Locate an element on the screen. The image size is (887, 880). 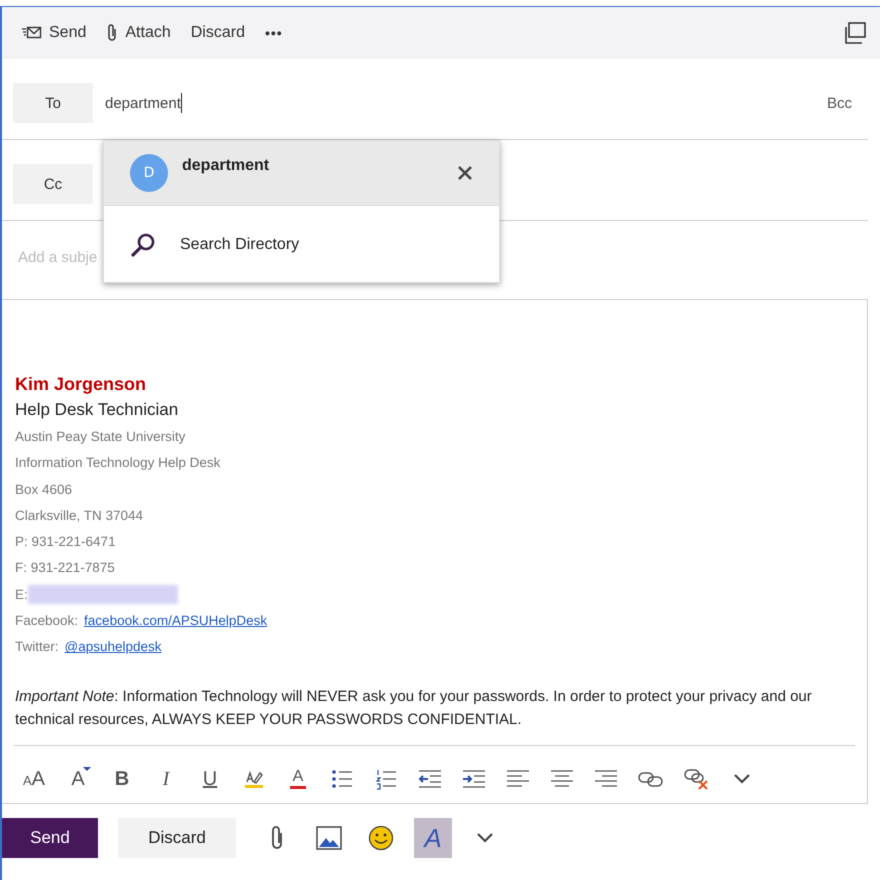
font-size-button: AA is located at coordinates (34, 779).